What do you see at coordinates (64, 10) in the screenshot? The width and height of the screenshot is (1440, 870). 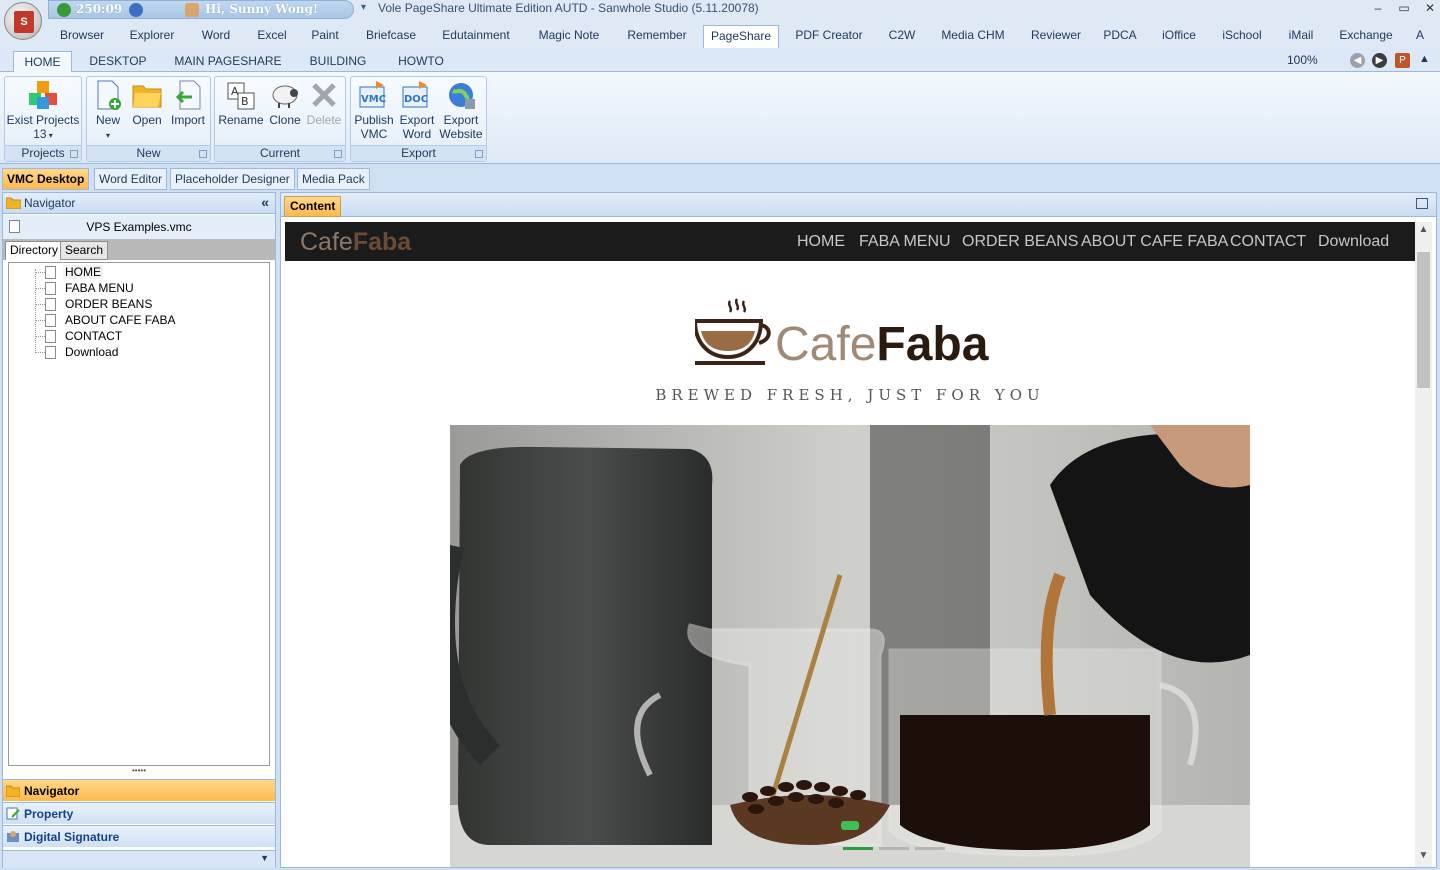 I see `clock-icon` at bounding box center [64, 10].